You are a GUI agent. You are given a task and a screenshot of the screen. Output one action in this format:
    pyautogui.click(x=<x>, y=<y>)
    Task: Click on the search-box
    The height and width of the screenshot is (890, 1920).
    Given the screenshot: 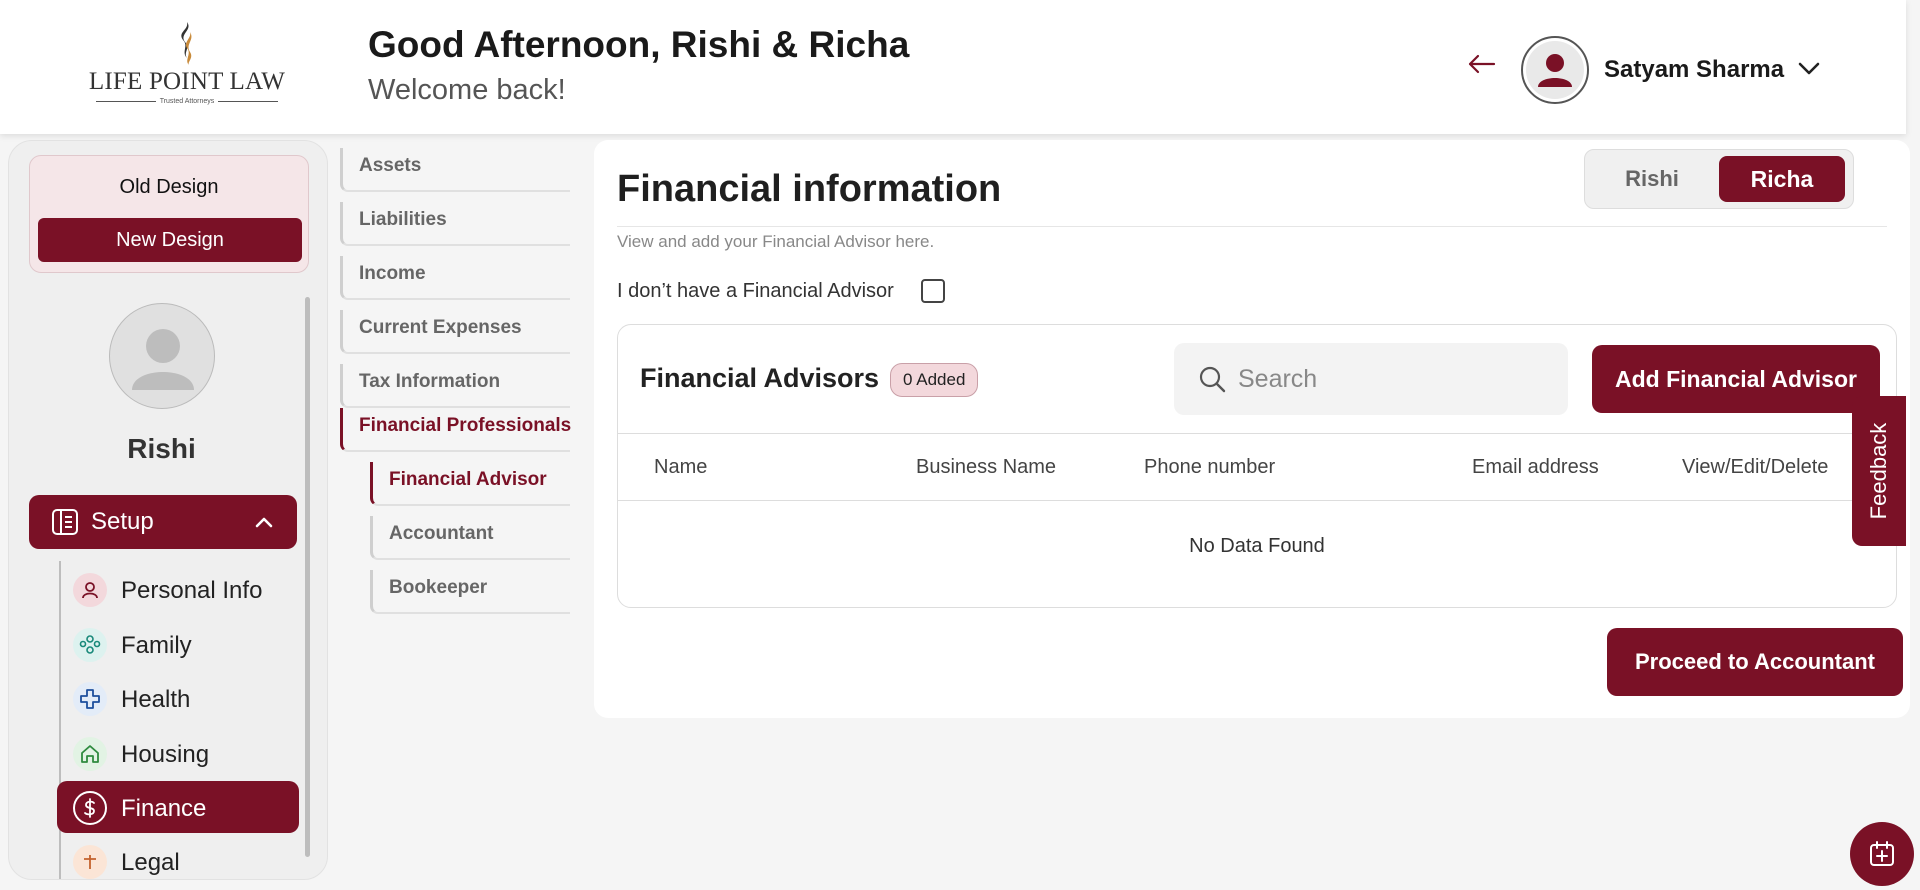 What is the action you would take?
    pyautogui.click(x=1371, y=379)
    